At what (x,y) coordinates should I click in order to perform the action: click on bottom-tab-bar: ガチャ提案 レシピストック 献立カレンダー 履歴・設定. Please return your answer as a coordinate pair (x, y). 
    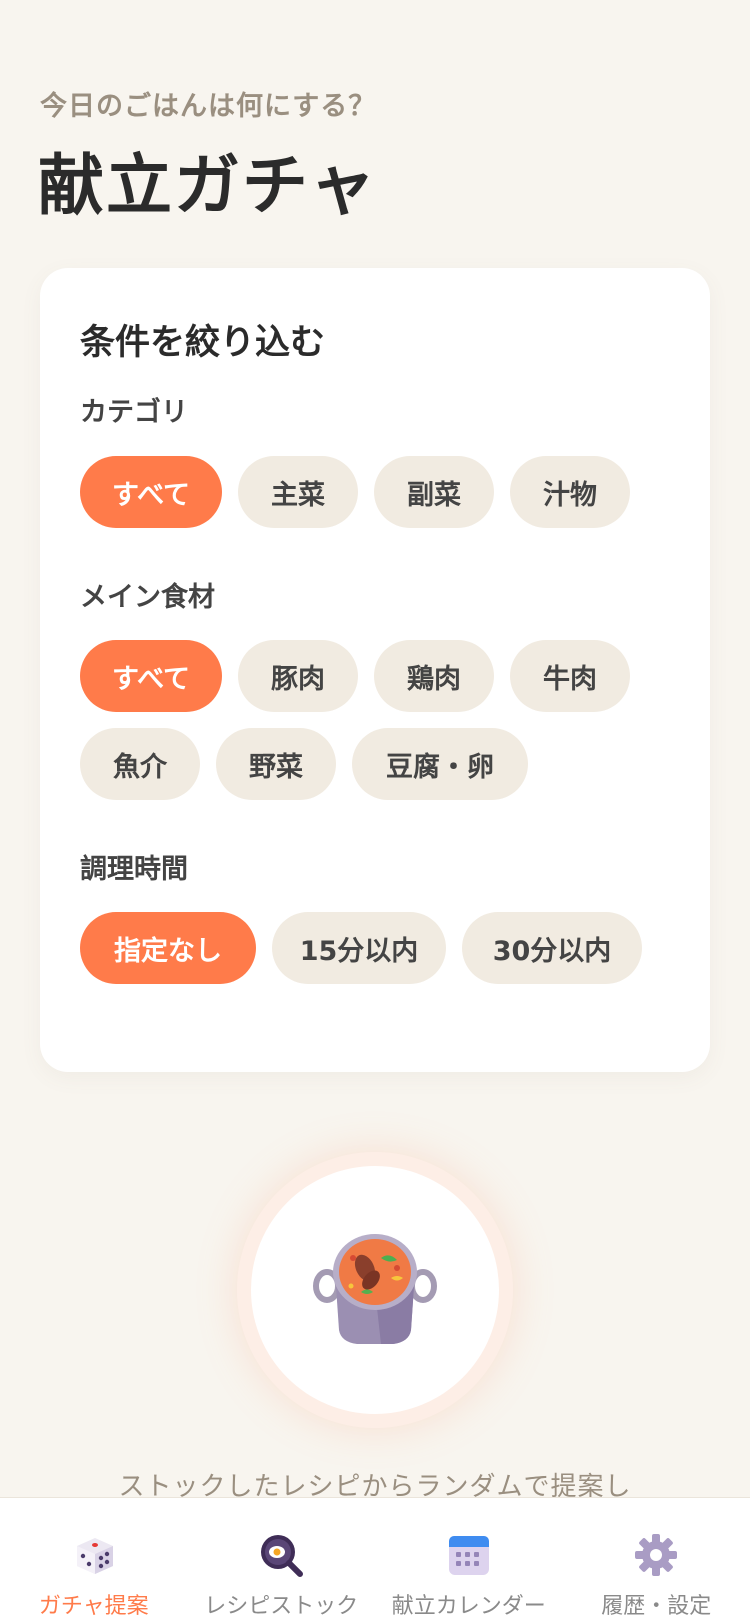
    Looking at the image, I should click on (375, 1560).